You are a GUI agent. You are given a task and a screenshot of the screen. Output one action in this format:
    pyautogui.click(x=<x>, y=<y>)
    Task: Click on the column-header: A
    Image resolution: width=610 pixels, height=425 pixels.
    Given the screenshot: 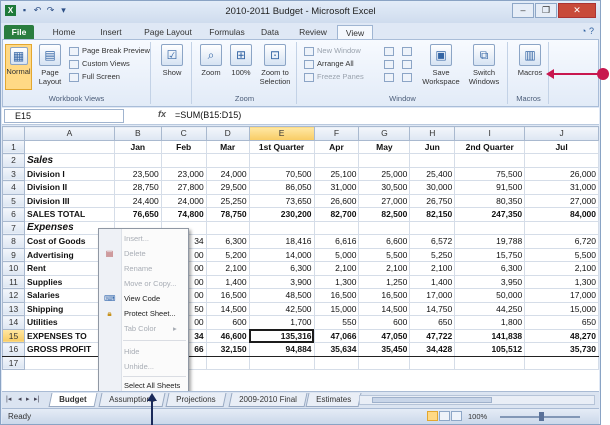 What is the action you would take?
    pyautogui.click(x=69, y=133)
    